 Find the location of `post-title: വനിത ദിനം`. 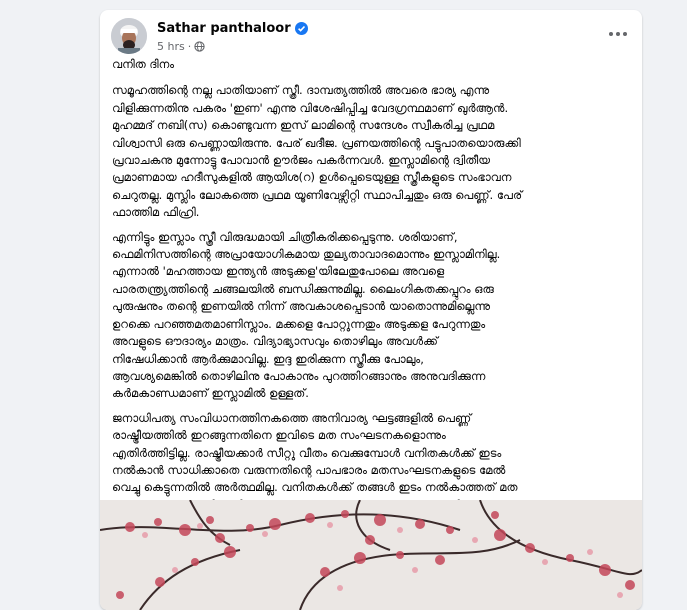

post-title: വനിത ദിനം is located at coordinates (143, 64).